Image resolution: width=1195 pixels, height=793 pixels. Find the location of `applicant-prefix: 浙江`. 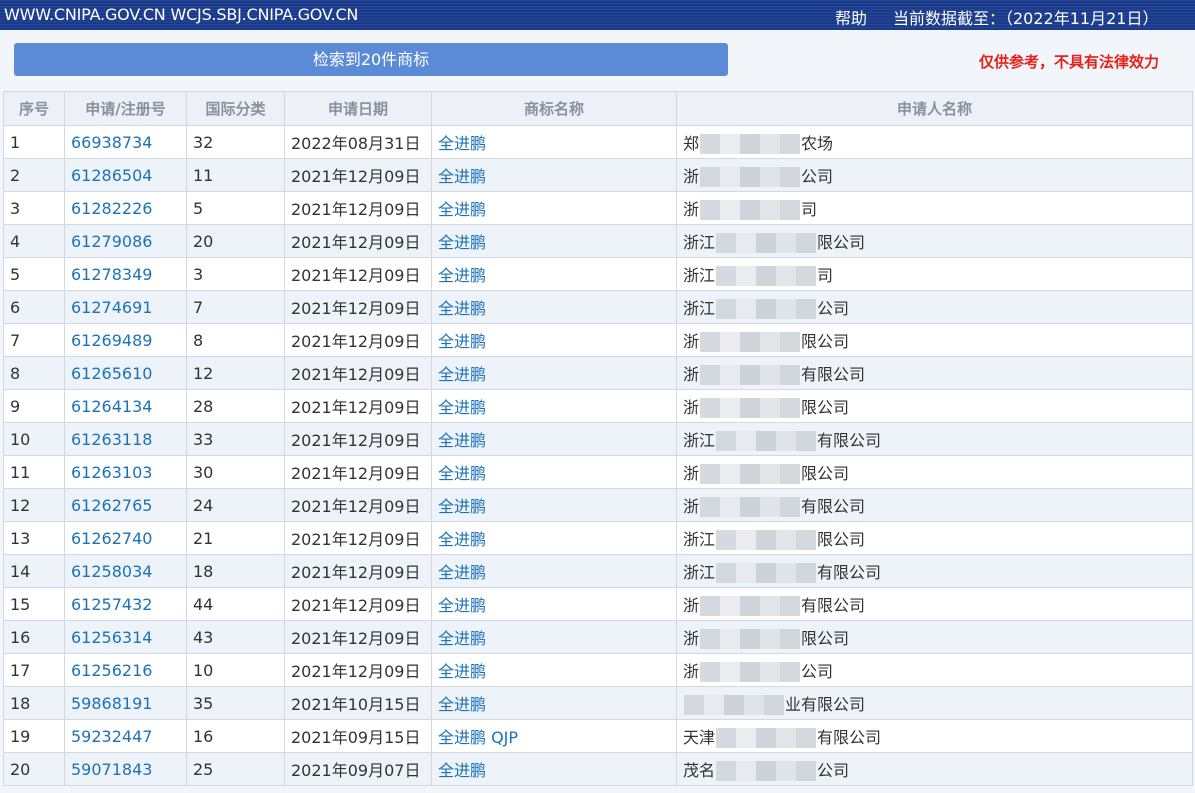

applicant-prefix: 浙江 is located at coordinates (699, 275).